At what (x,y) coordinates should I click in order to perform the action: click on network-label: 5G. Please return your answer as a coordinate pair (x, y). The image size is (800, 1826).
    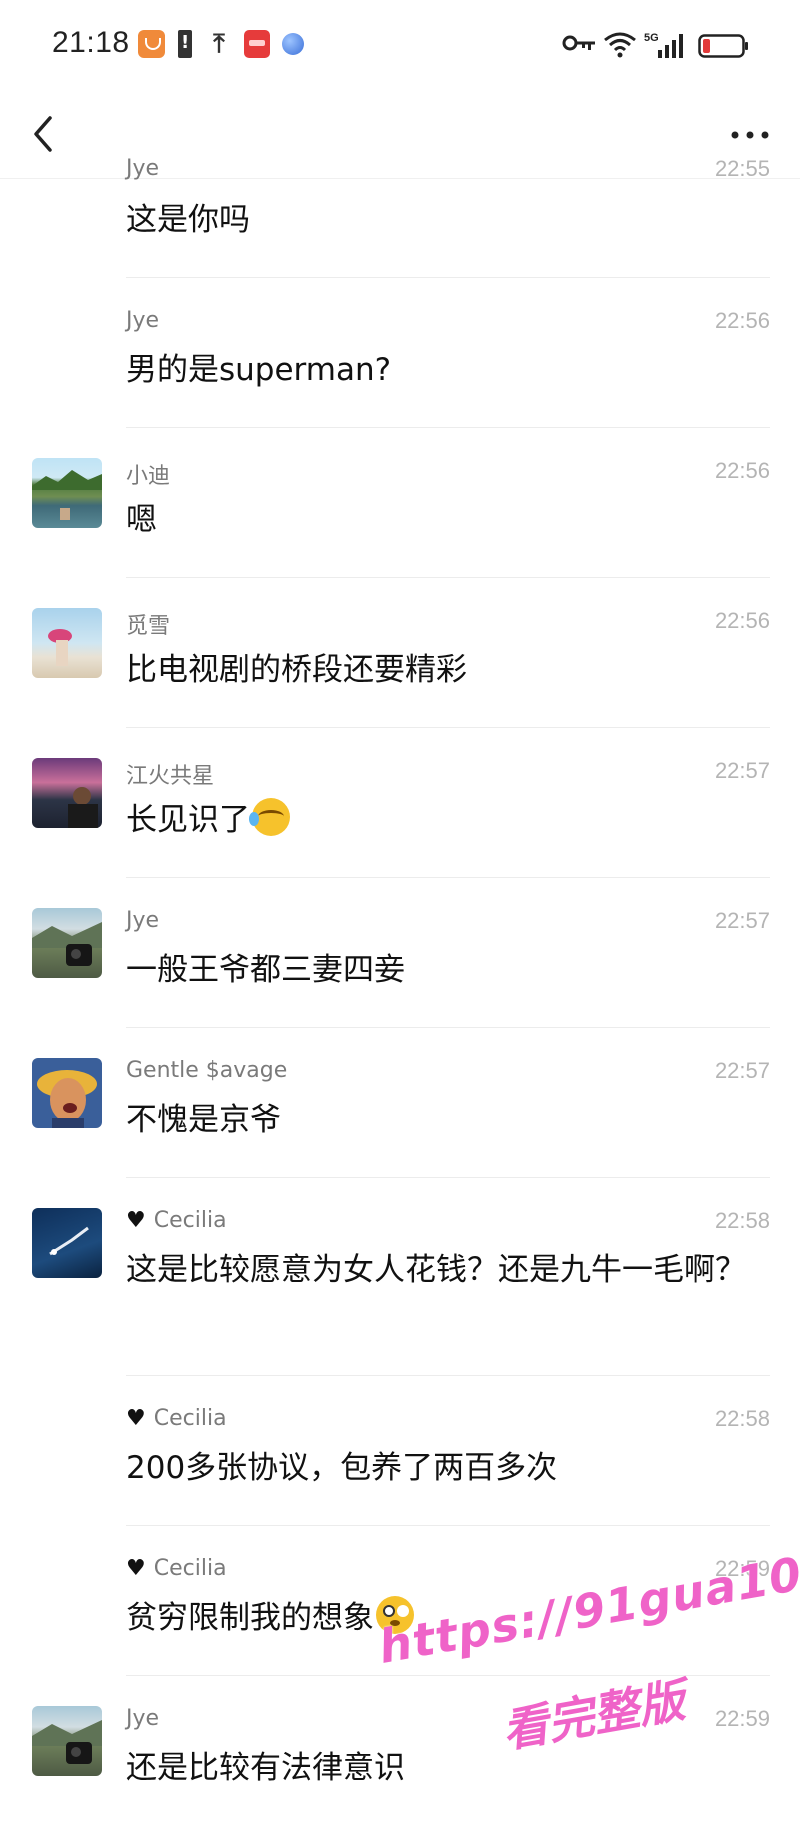
    Looking at the image, I should click on (651, 38).